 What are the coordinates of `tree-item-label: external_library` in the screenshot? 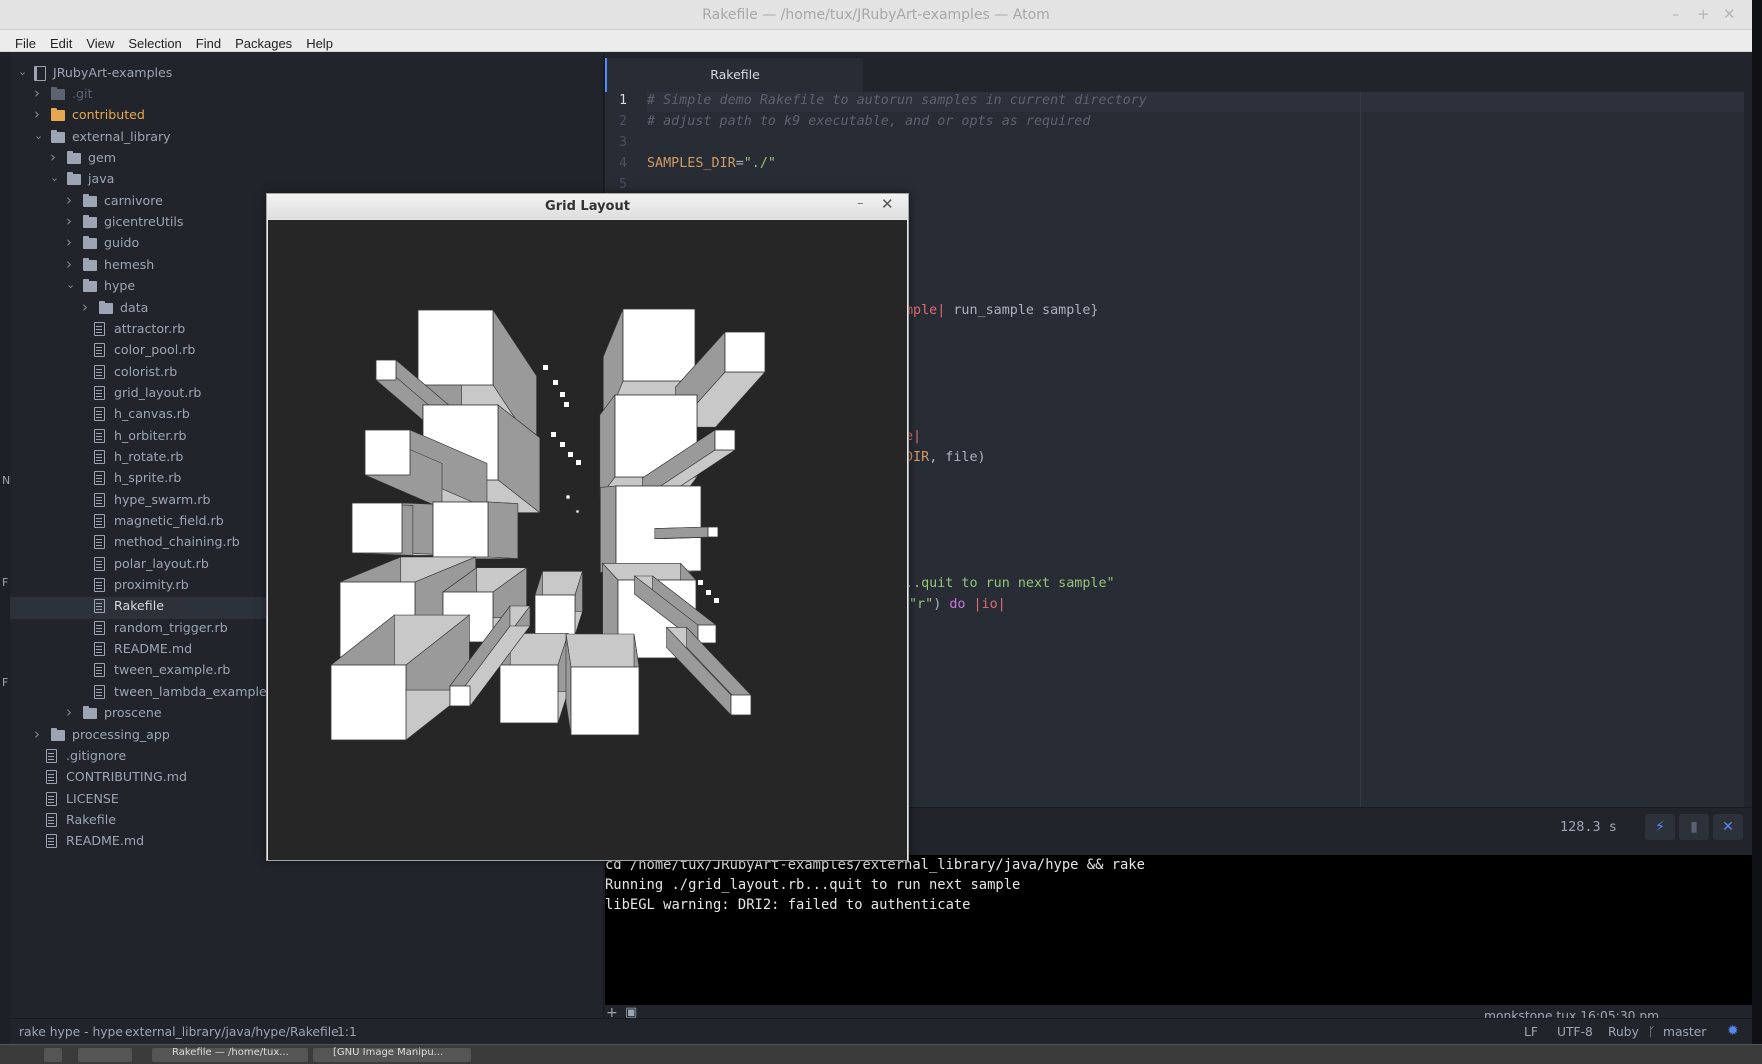 It's located at (121, 136).